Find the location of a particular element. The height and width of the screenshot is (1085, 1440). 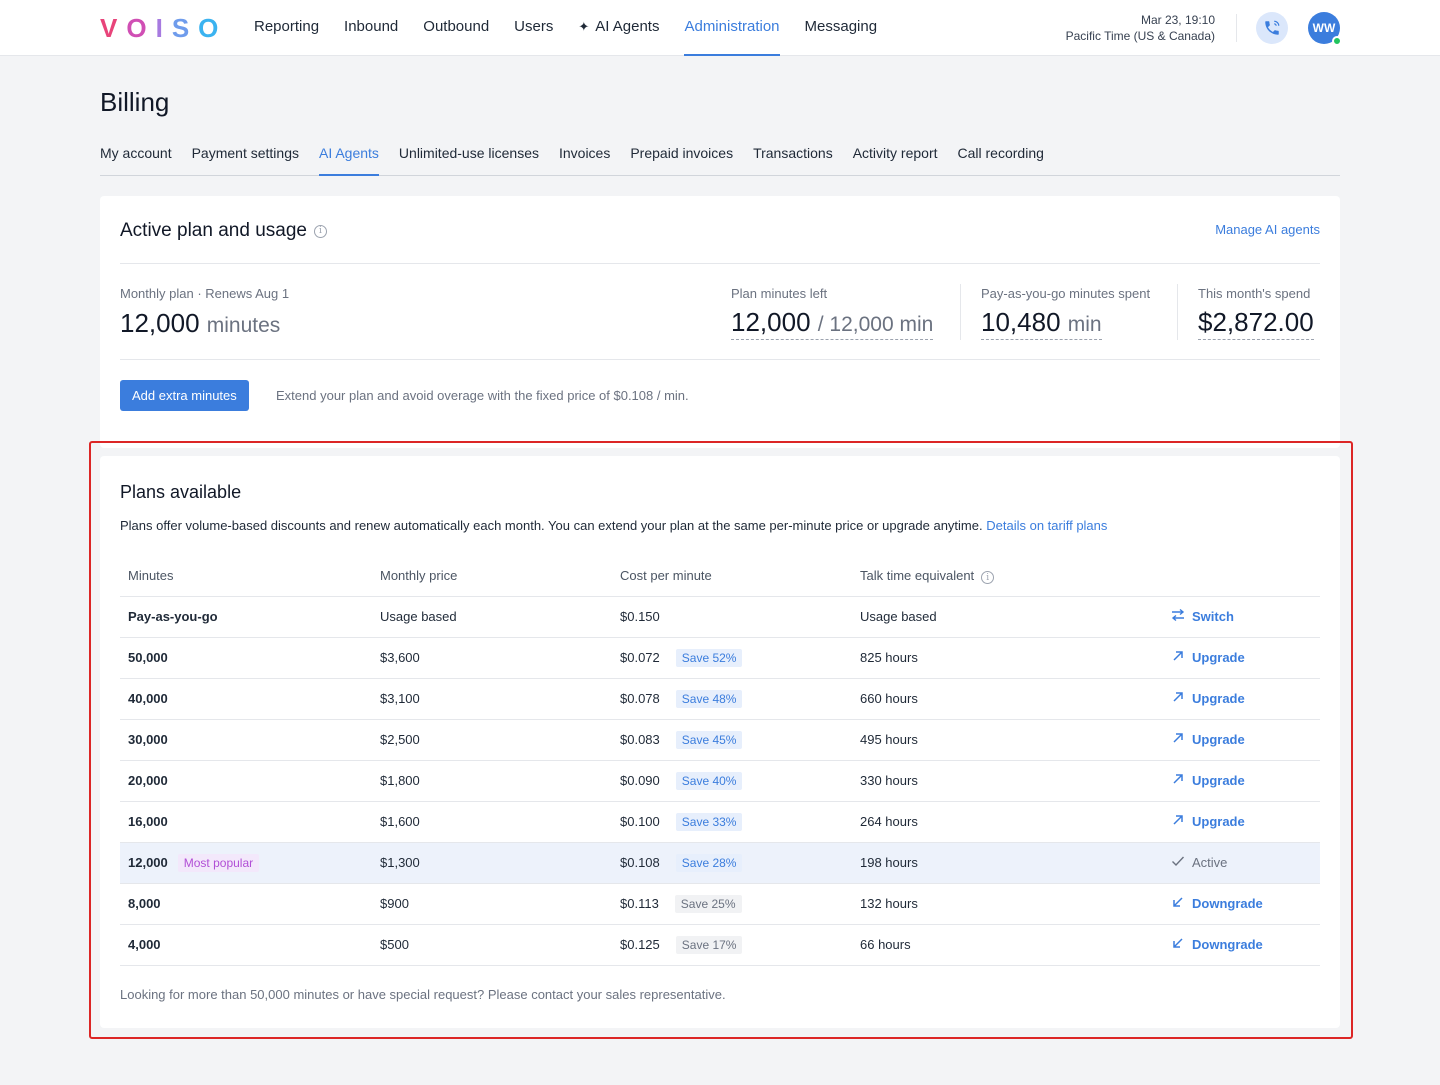

monthly-plan-minutes: 12,000 is located at coordinates (160, 323).